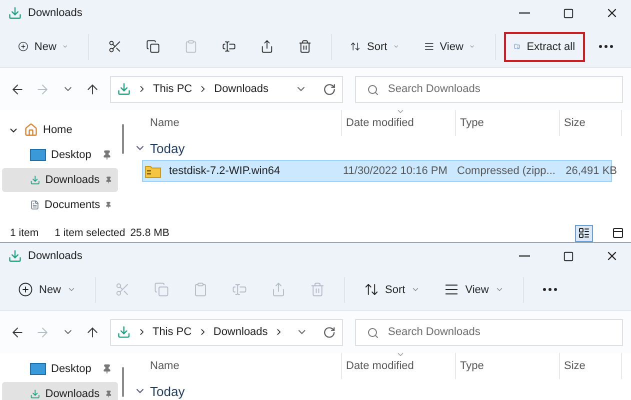 The image size is (631, 400). I want to click on document-icon, so click(35, 205).